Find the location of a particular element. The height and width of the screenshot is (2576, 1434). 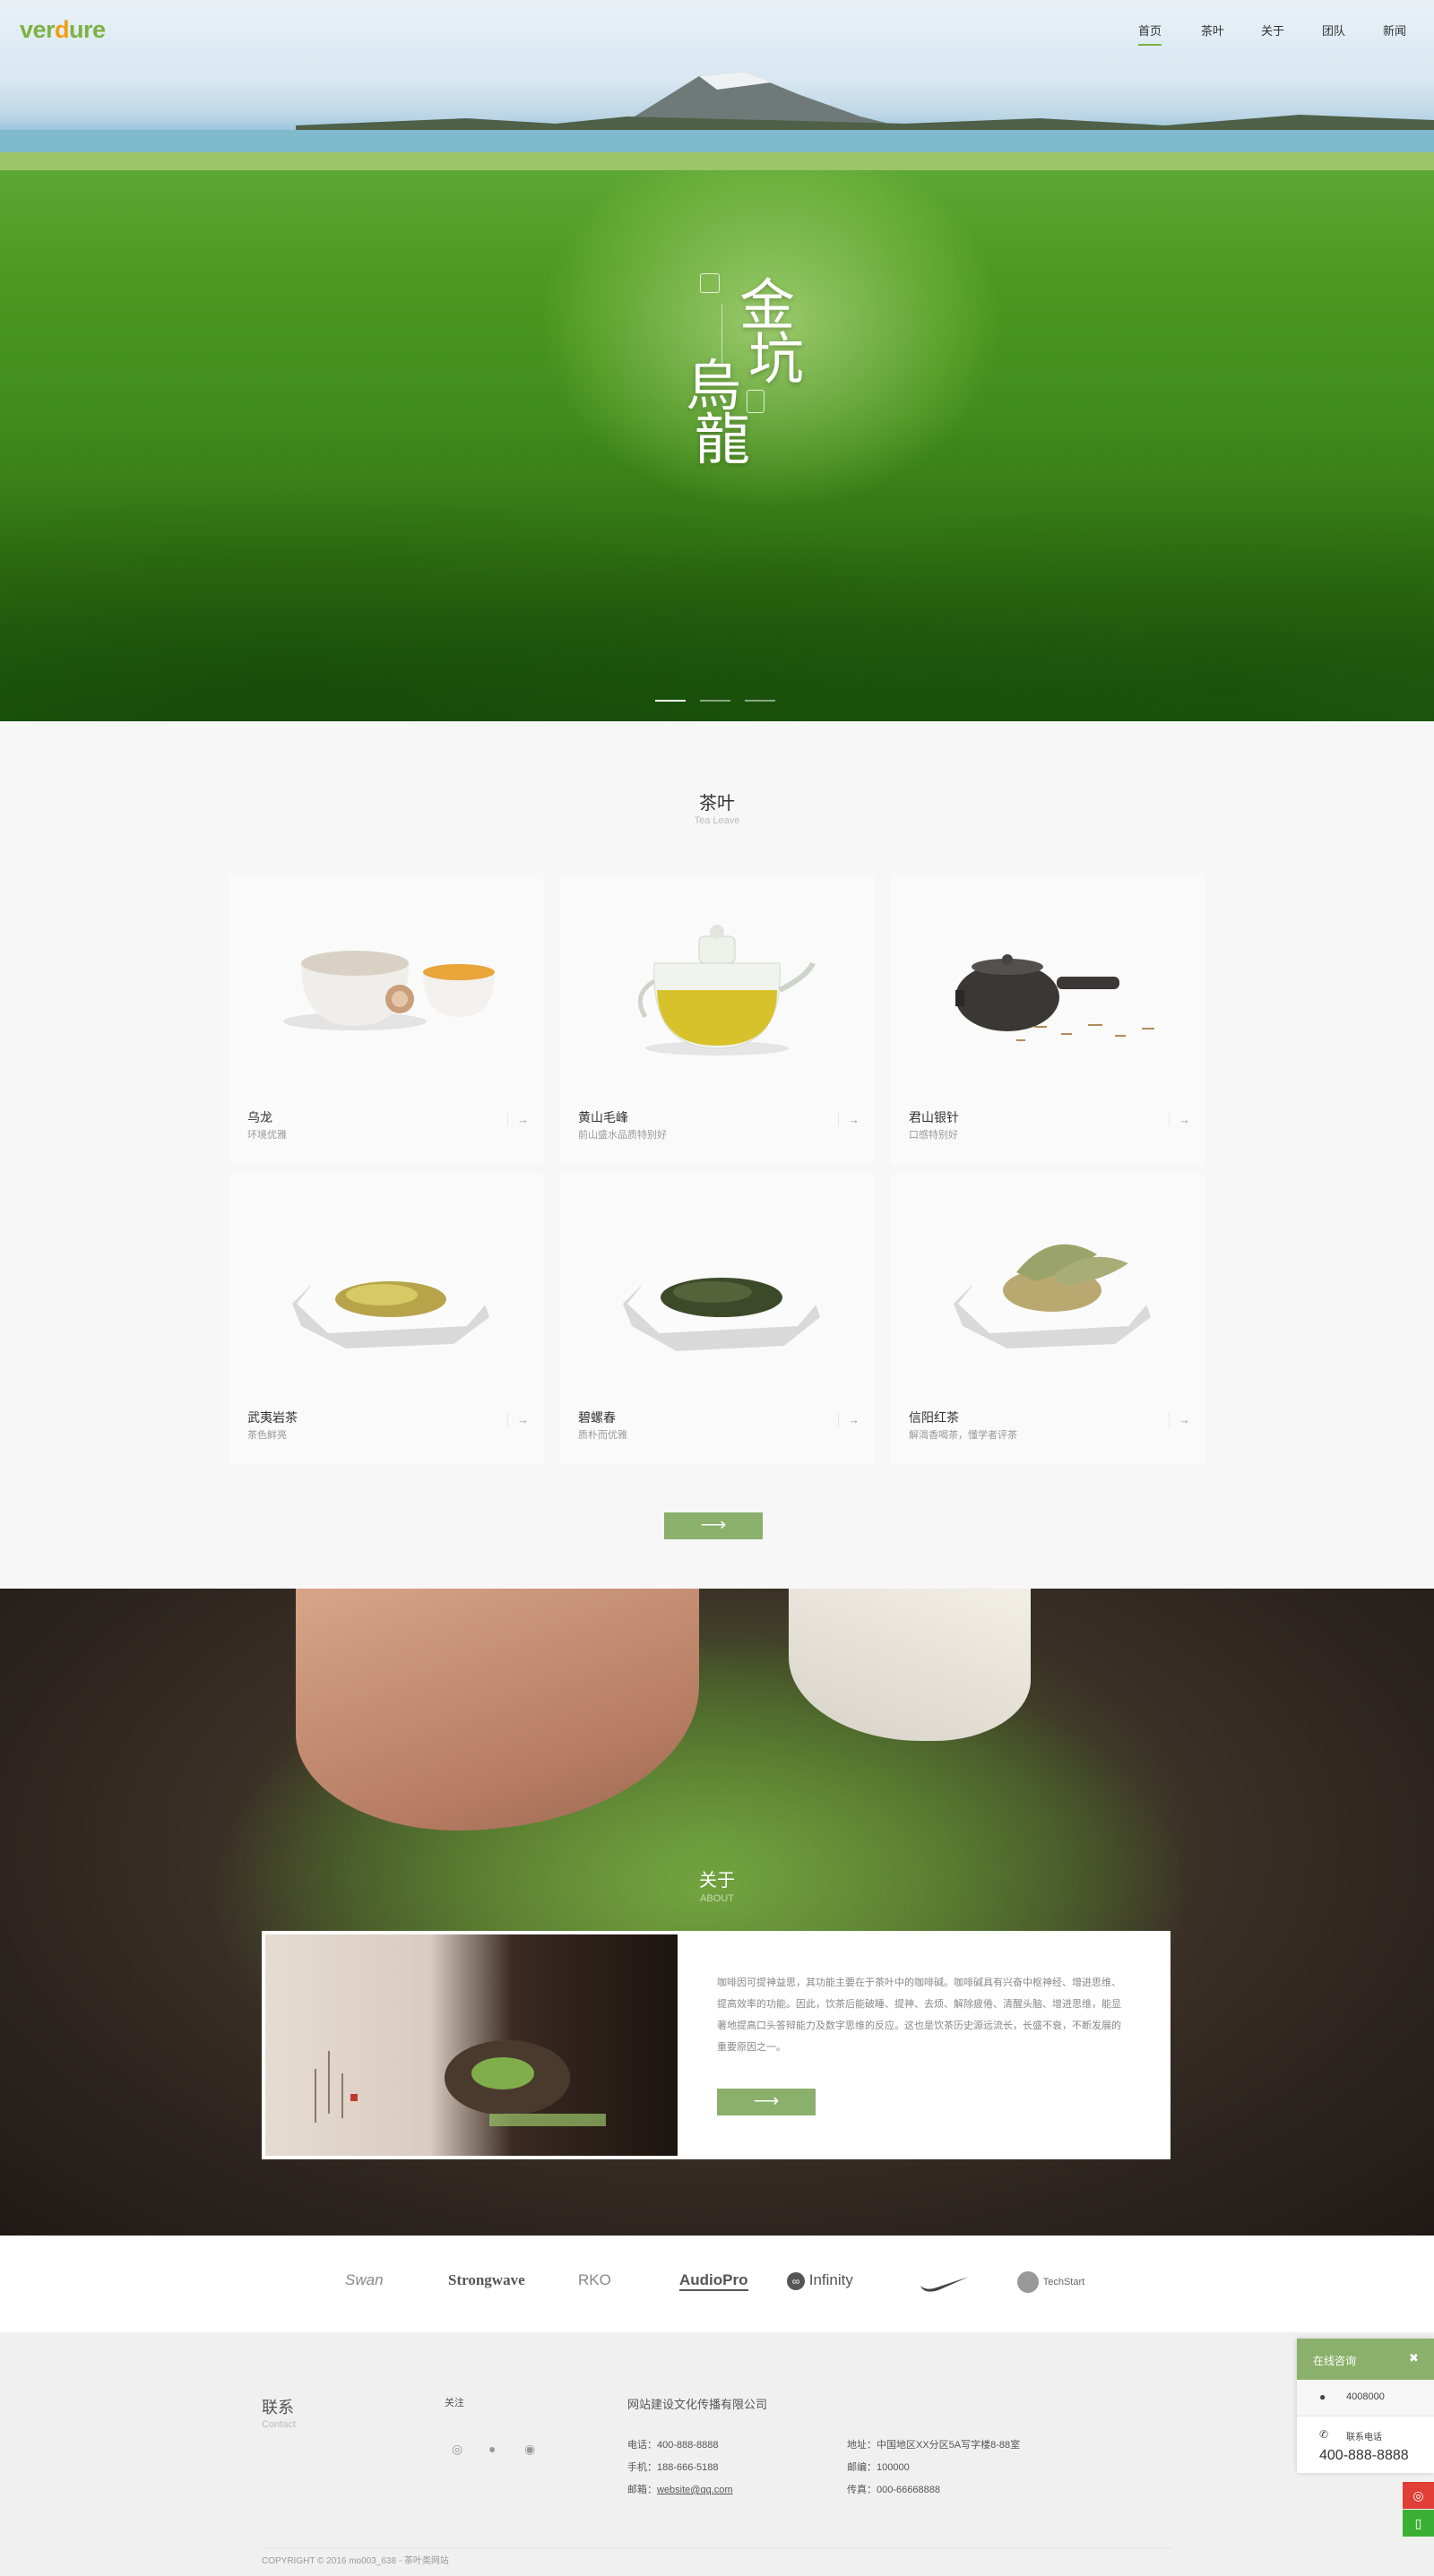

footer-company-name: 网站建设文化传播有限公司 is located at coordinates (697, 2404).